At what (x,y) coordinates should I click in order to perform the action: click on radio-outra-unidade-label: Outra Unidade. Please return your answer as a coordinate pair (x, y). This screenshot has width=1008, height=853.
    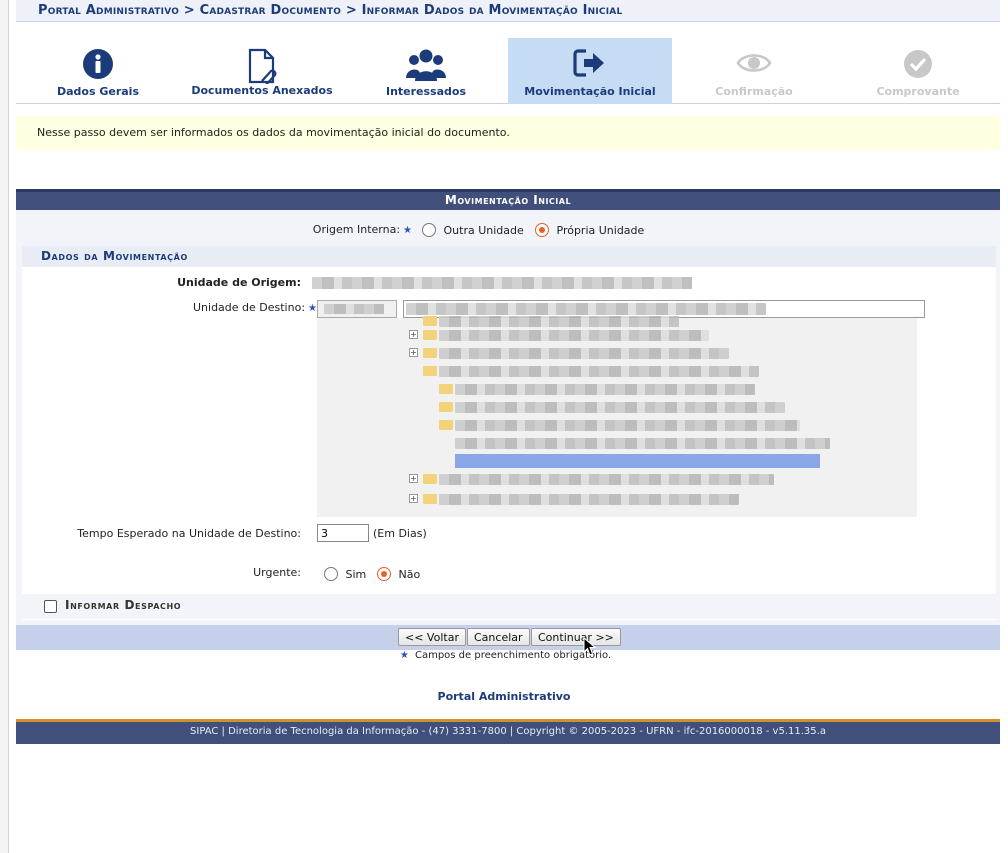
    Looking at the image, I should click on (483, 230).